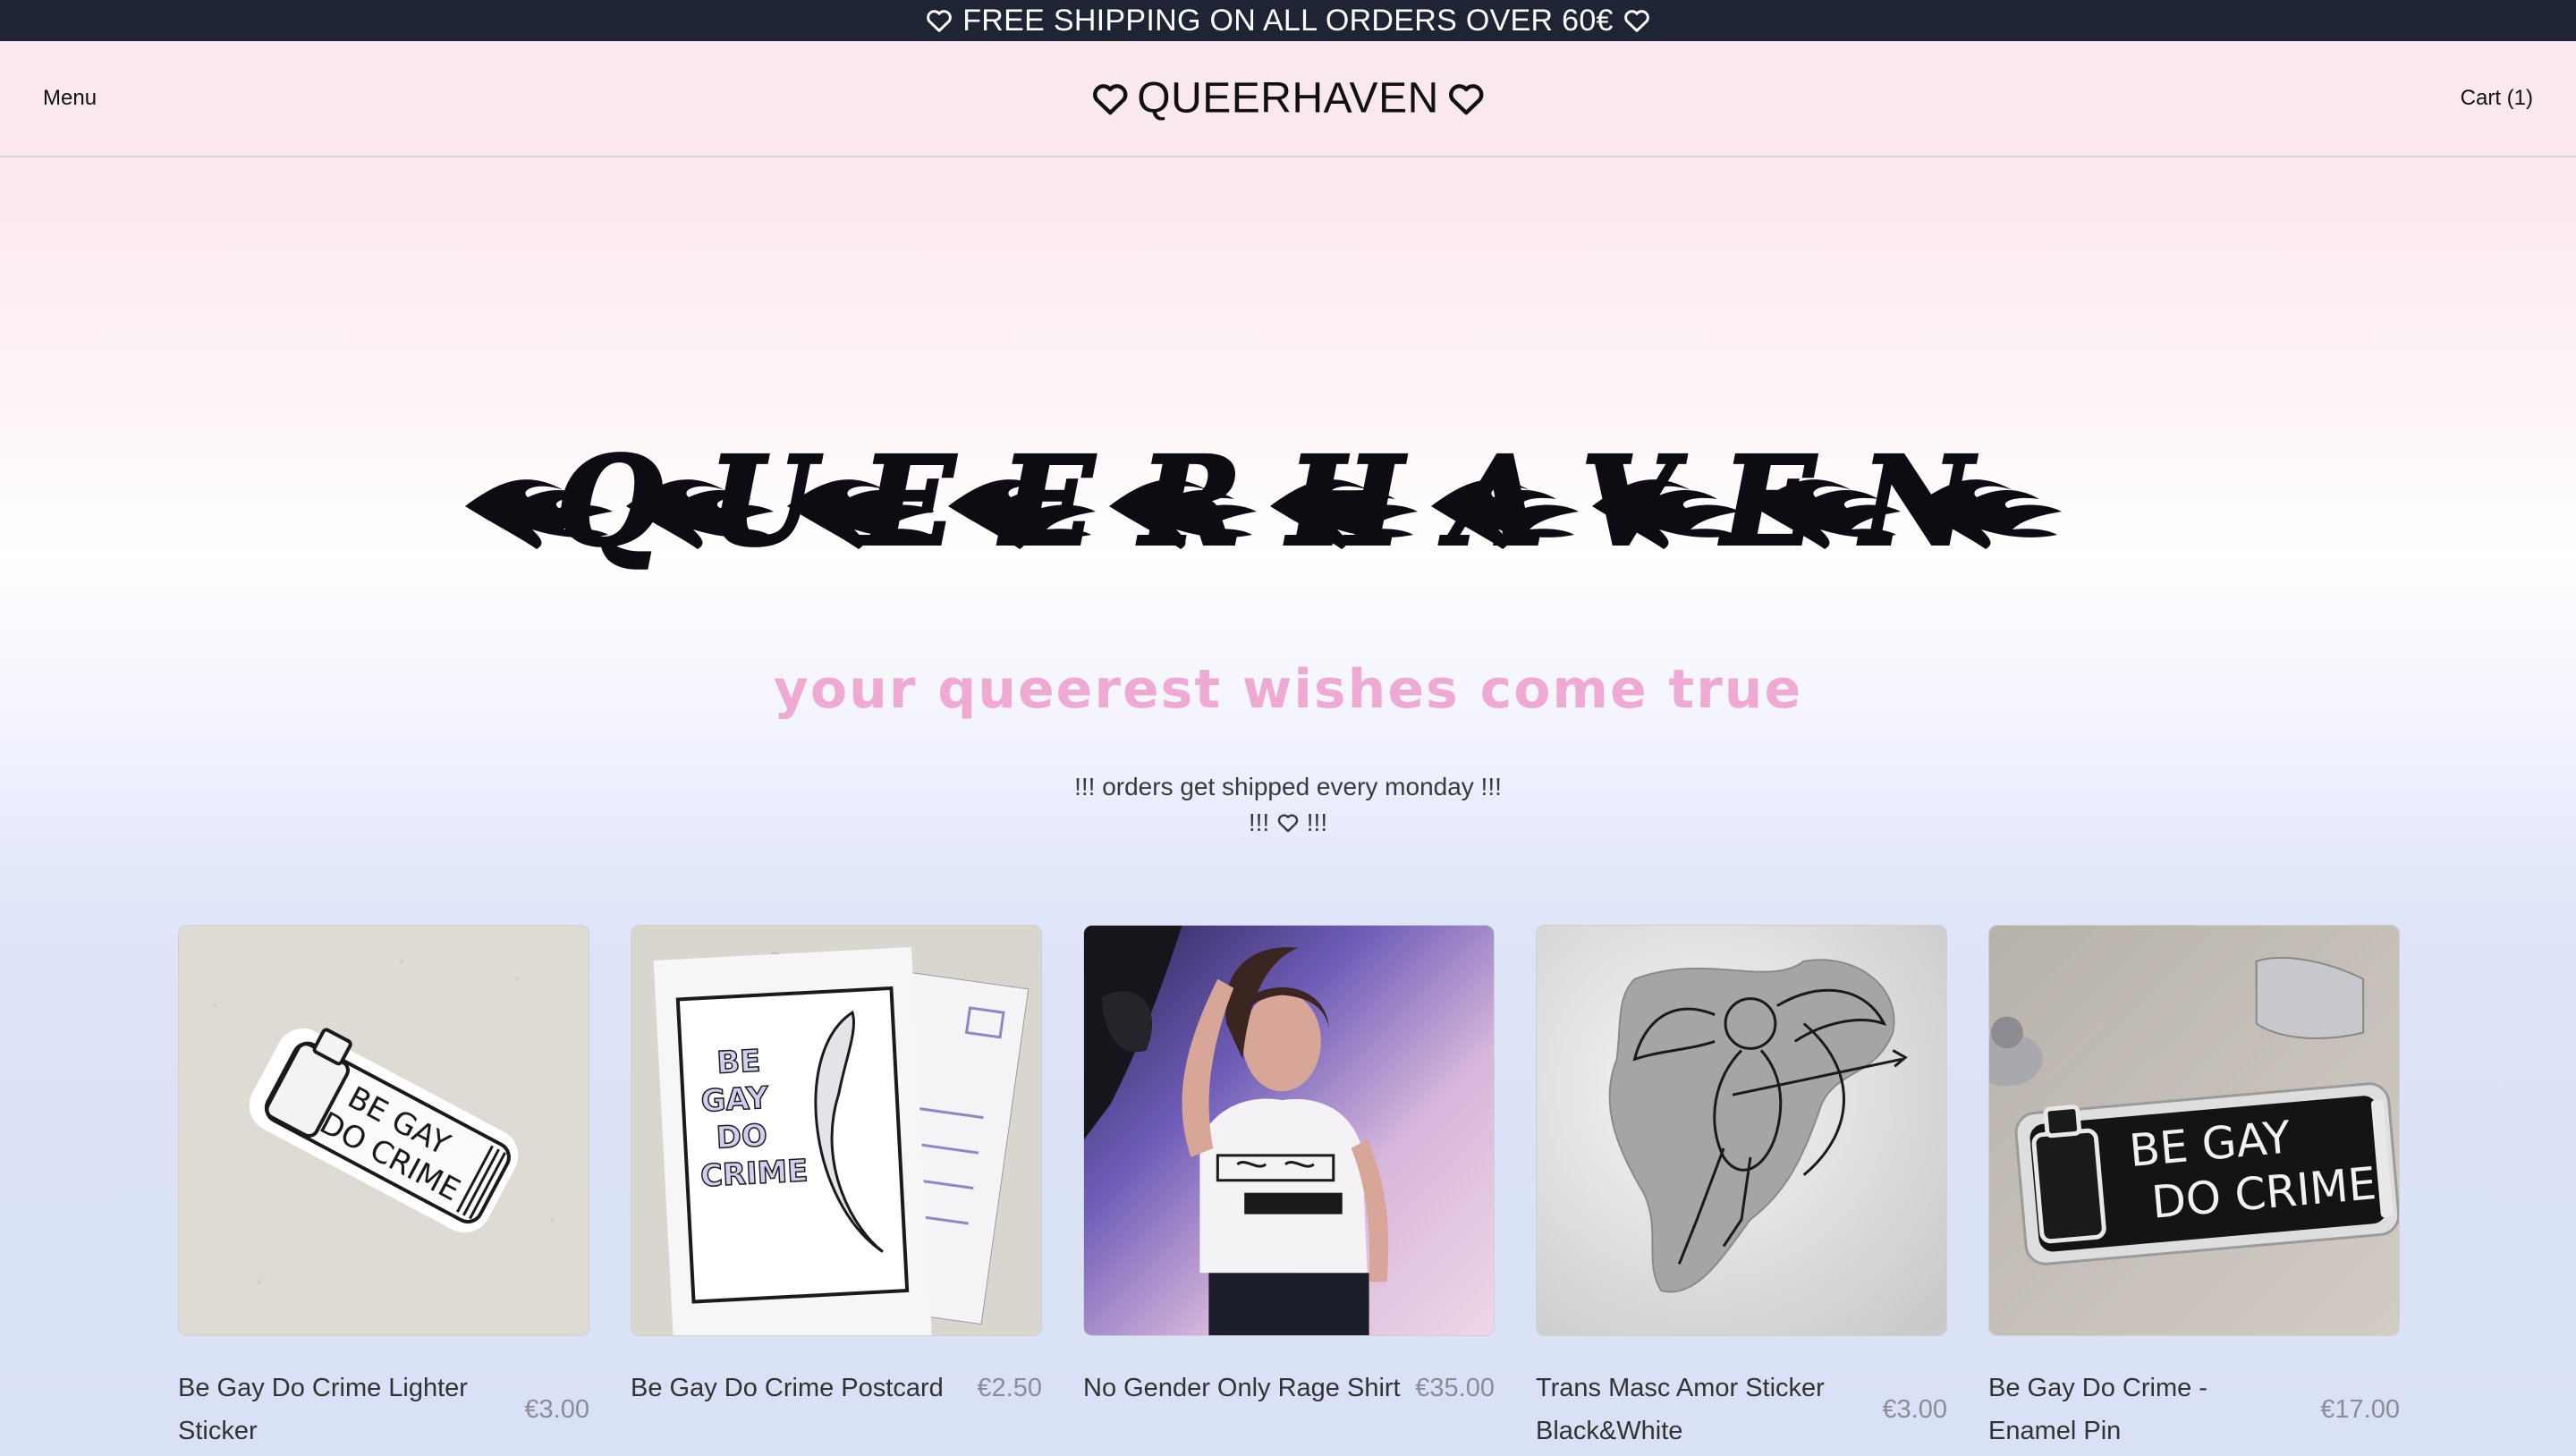 Image resolution: width=2576 pixels, height=1456 pixels. What do you see at coordinates (735, 1099) in the screenshot?
I see `svg-text: GAY` at bounding box center [735, 1099].